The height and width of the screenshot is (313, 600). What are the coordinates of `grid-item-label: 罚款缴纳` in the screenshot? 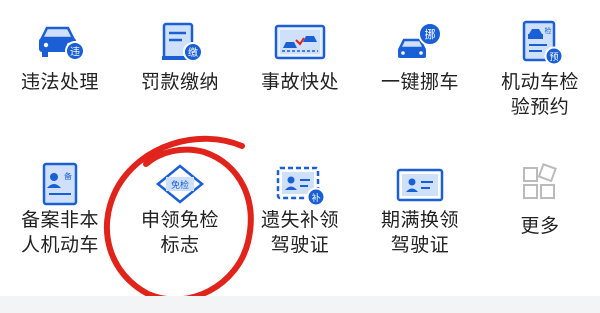 It's located at (179, 82).